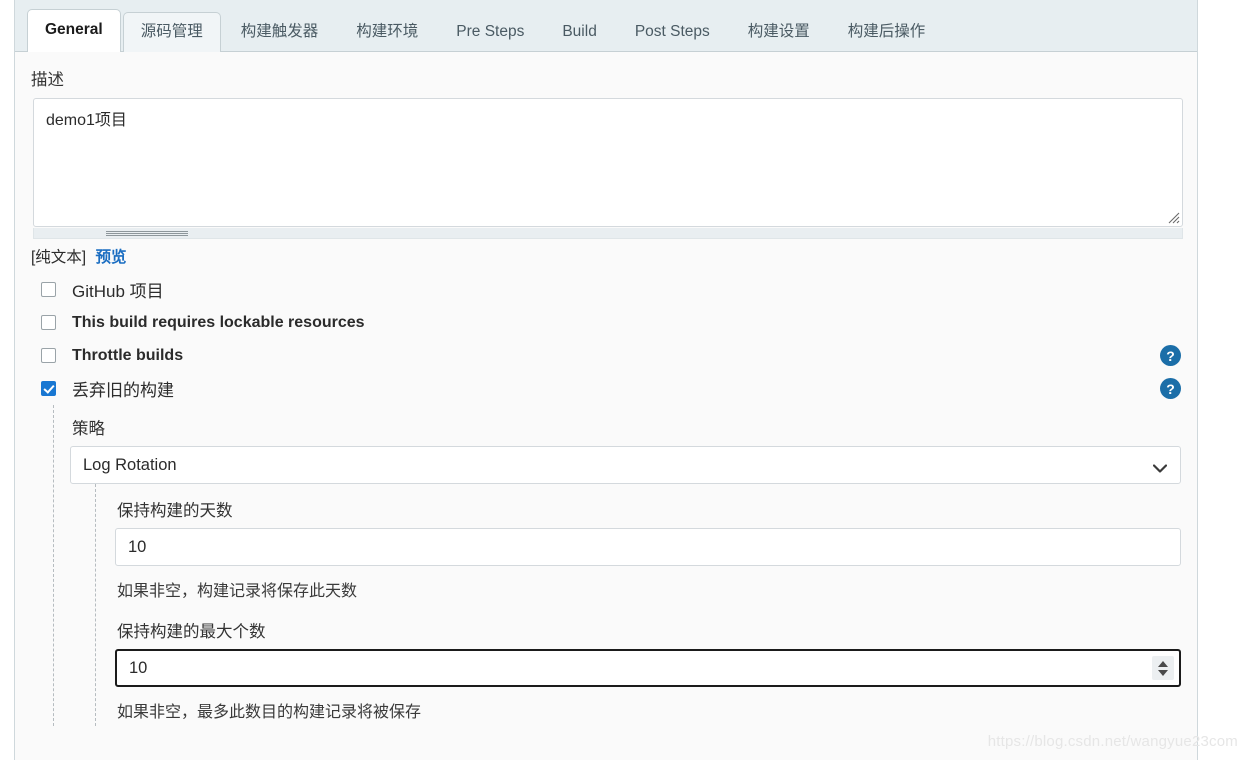 The height and width of the screenshot is (760, 1246). What do you see at coordinates (59, 257) in the screenshot?
I see `markup-type-label: [纯文本]` at bounding box center [59, 257].